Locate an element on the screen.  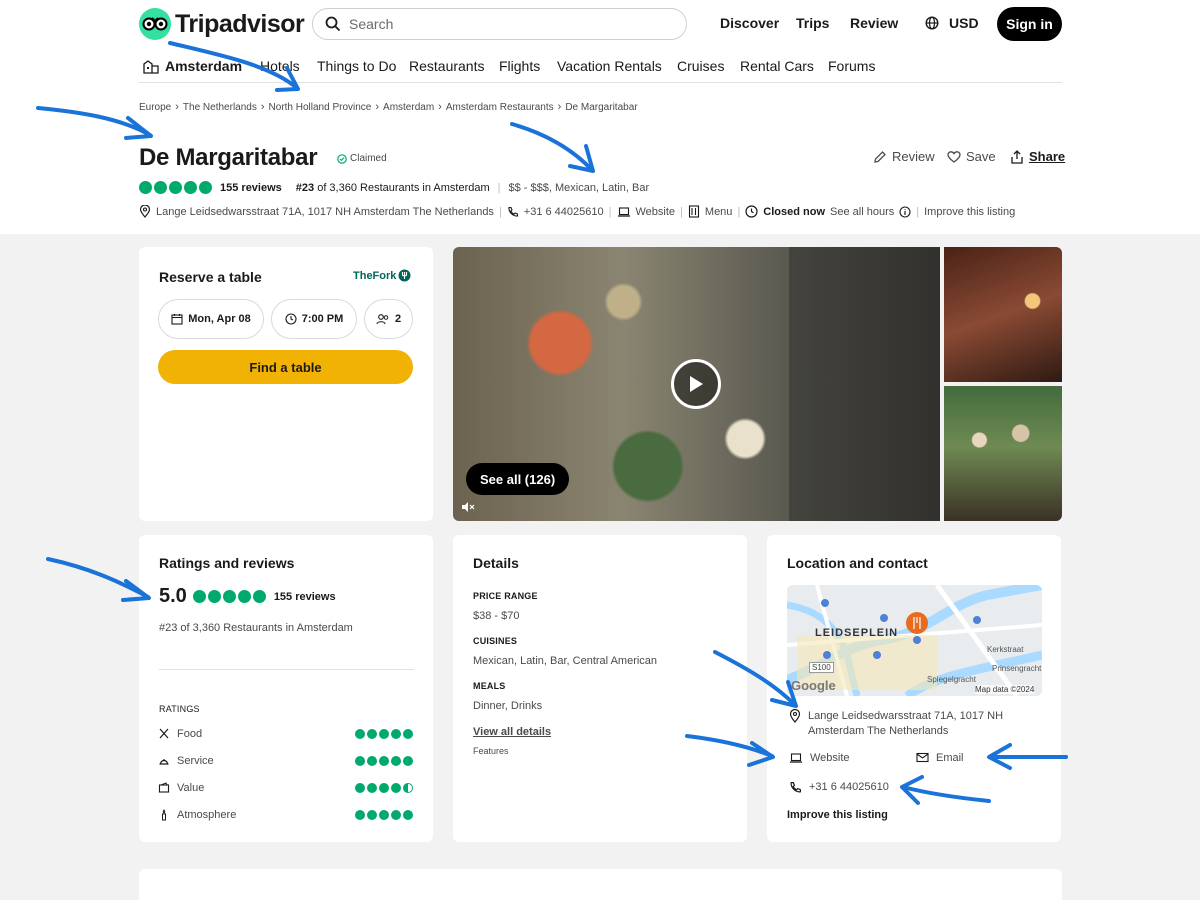
save-button: Save is located at coordinates (971, 156).